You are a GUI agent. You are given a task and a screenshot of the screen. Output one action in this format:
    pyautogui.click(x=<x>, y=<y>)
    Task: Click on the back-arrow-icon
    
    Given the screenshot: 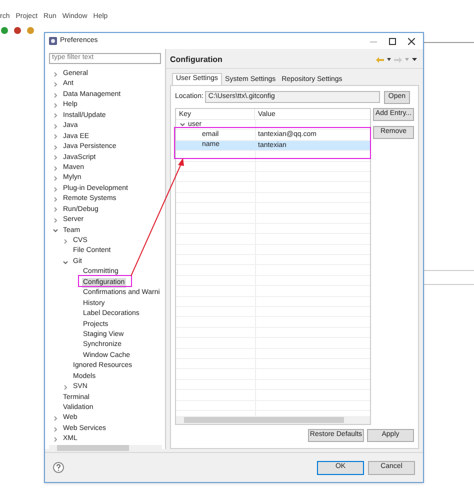 What is the action you would take?
    pyautogui.click(x=380, y=59)
    